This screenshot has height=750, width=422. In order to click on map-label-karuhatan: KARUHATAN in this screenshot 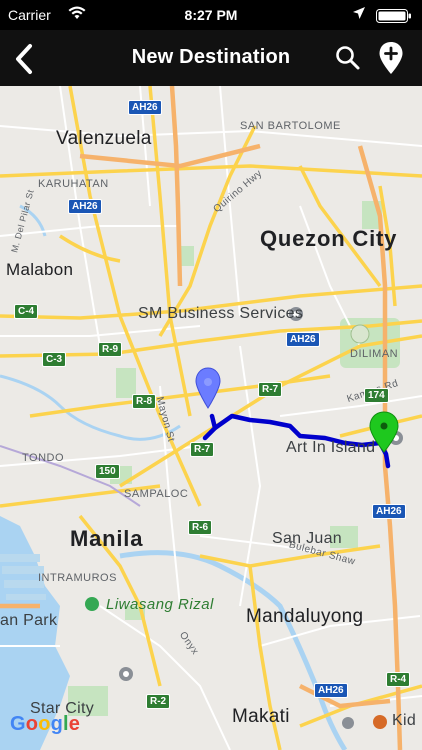, I will do `click(73, 184)`.